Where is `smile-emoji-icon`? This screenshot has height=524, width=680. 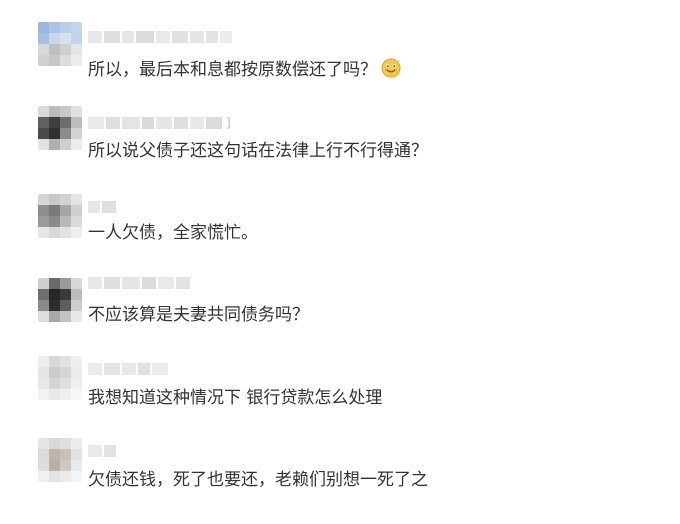 smile-emoji-icon is located at coordinates (391, 68).